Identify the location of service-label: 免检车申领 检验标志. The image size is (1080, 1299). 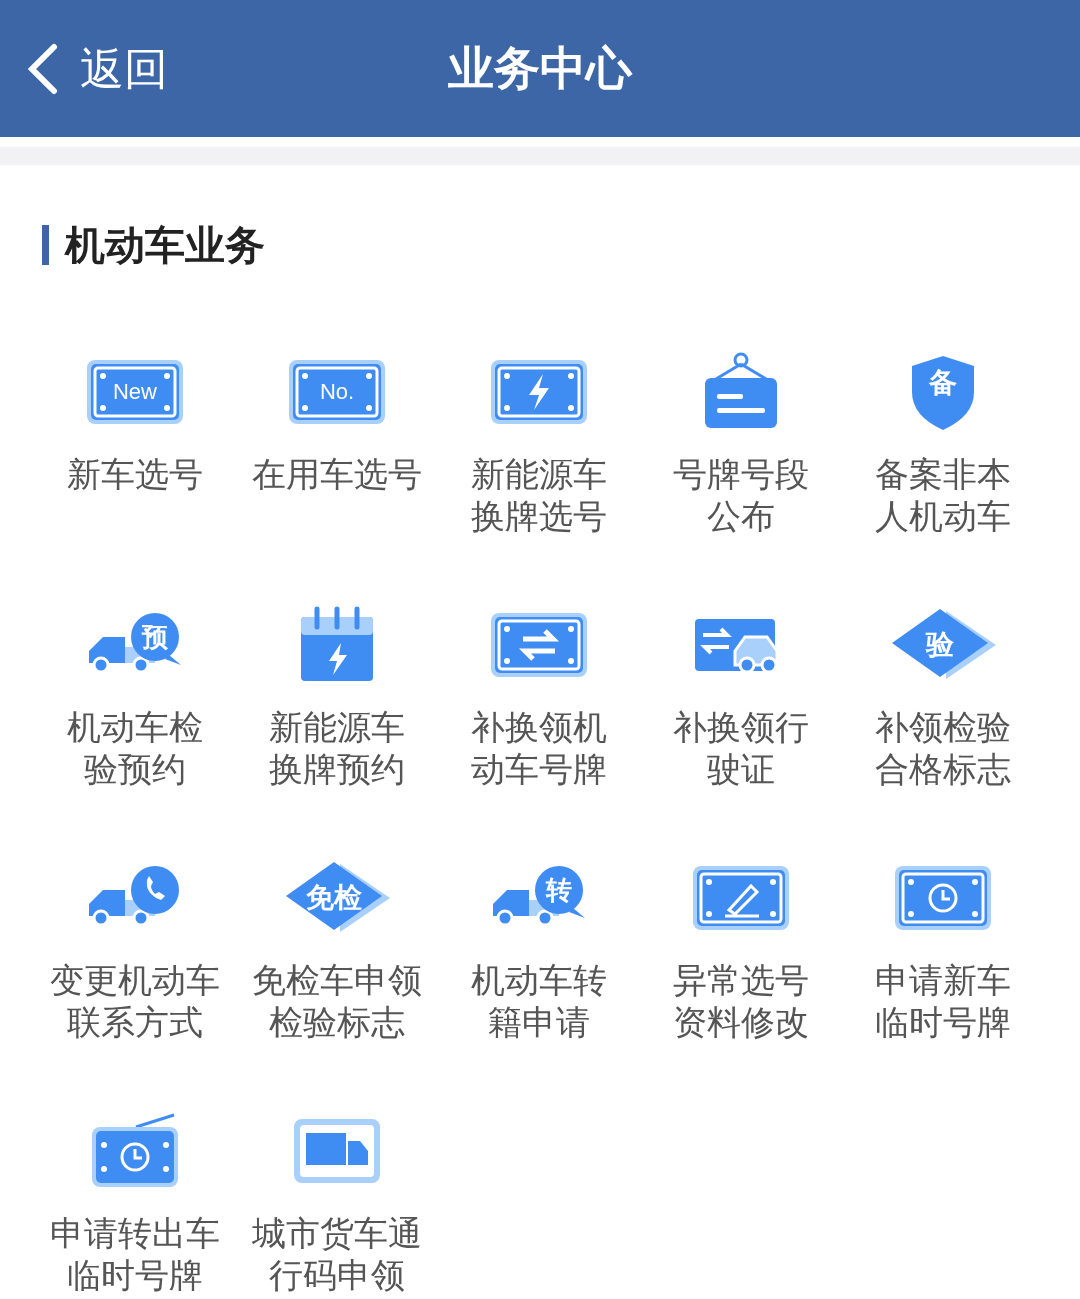
(337, 1001).